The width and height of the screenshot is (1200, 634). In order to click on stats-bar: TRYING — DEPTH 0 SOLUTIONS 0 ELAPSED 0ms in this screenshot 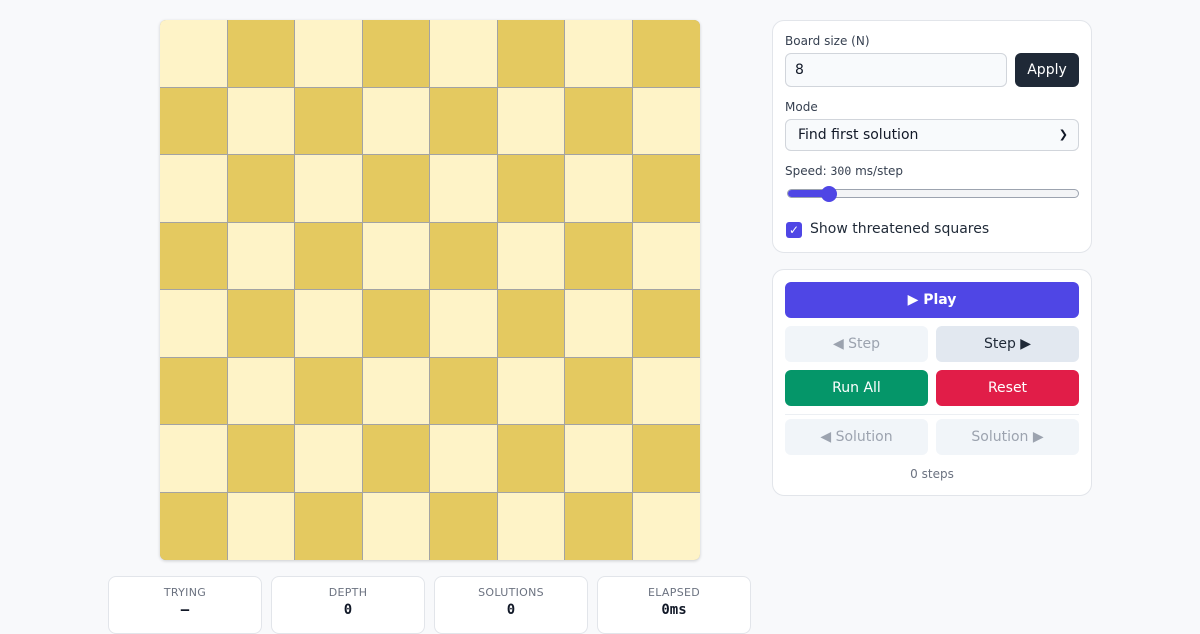, I will do `click(429, 605)`.